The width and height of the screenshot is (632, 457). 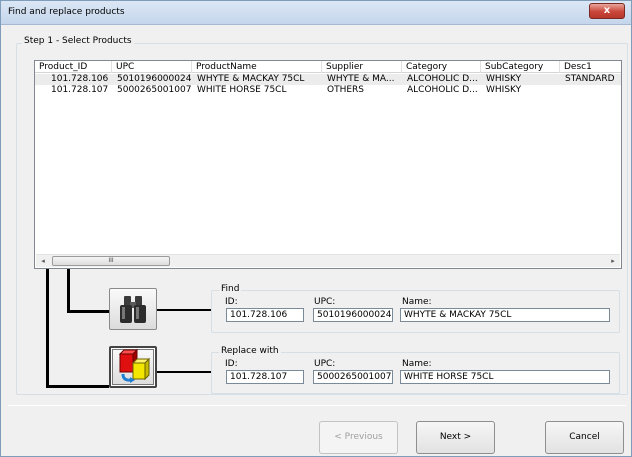 I want to click on connector-outer-vertical, so click(x=47, y=328).